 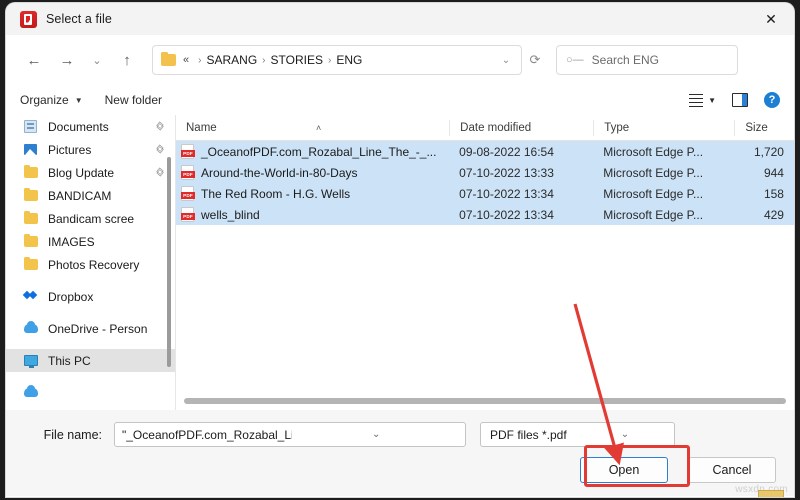 What do you see at coordinates (44, 100) in the screenshot?
I see `organize-label: Organize` at bounding box center [44, 100].